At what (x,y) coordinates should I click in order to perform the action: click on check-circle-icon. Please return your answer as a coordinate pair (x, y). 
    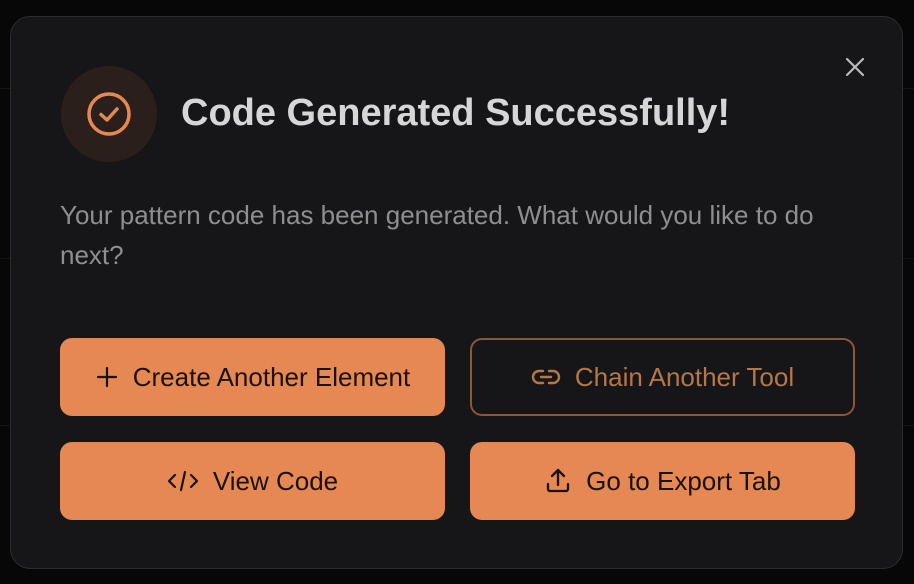
    Looking at the image, I should click on (109, 114).